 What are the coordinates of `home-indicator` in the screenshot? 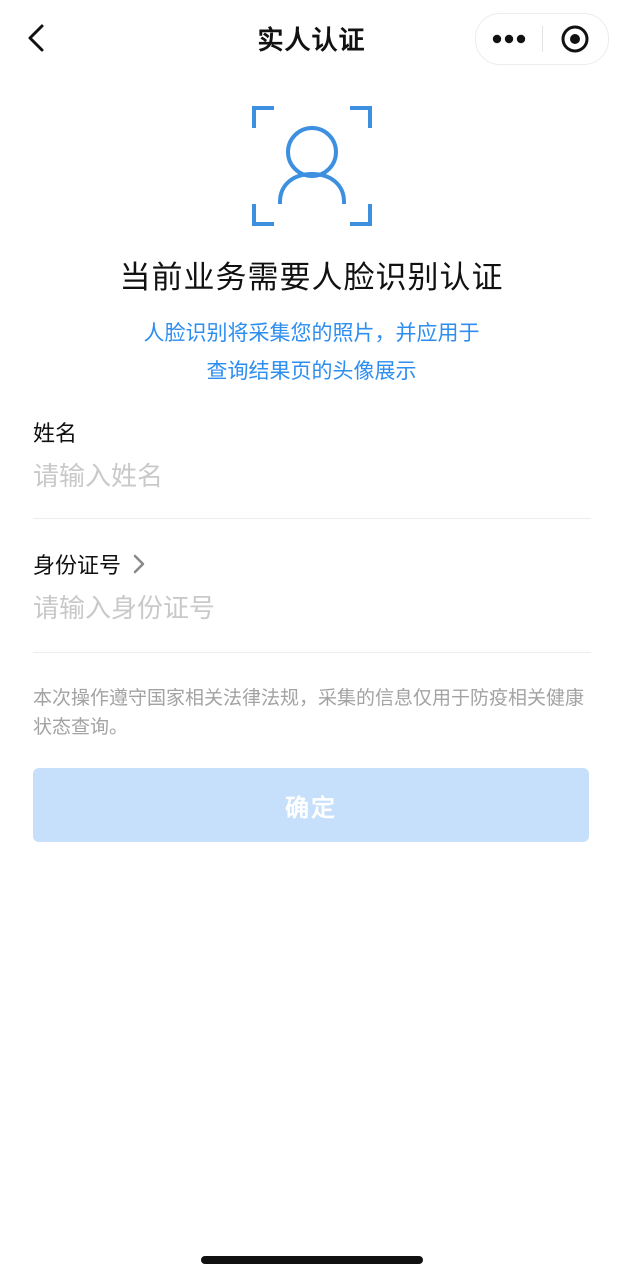 It's located at (312, 1260).